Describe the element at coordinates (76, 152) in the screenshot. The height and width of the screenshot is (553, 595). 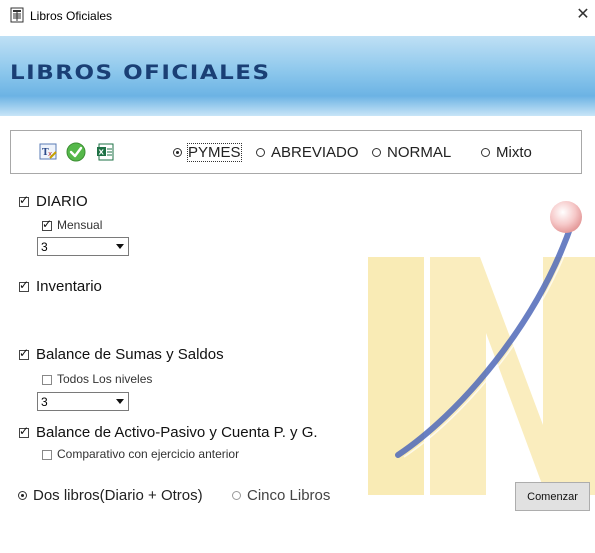
I see `green-check-icon` at that location.